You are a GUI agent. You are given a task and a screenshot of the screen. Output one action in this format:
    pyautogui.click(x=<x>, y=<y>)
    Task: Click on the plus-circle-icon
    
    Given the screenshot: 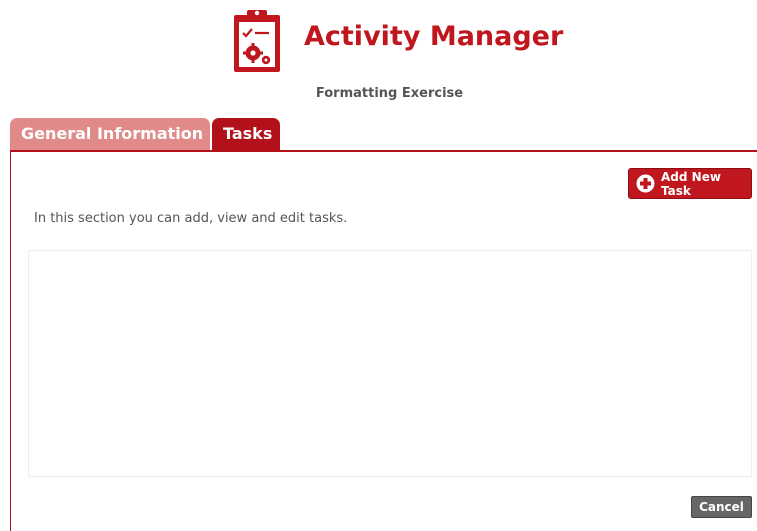 What is the action you would take?
    pyautogui.click(x=645, y=183)
    